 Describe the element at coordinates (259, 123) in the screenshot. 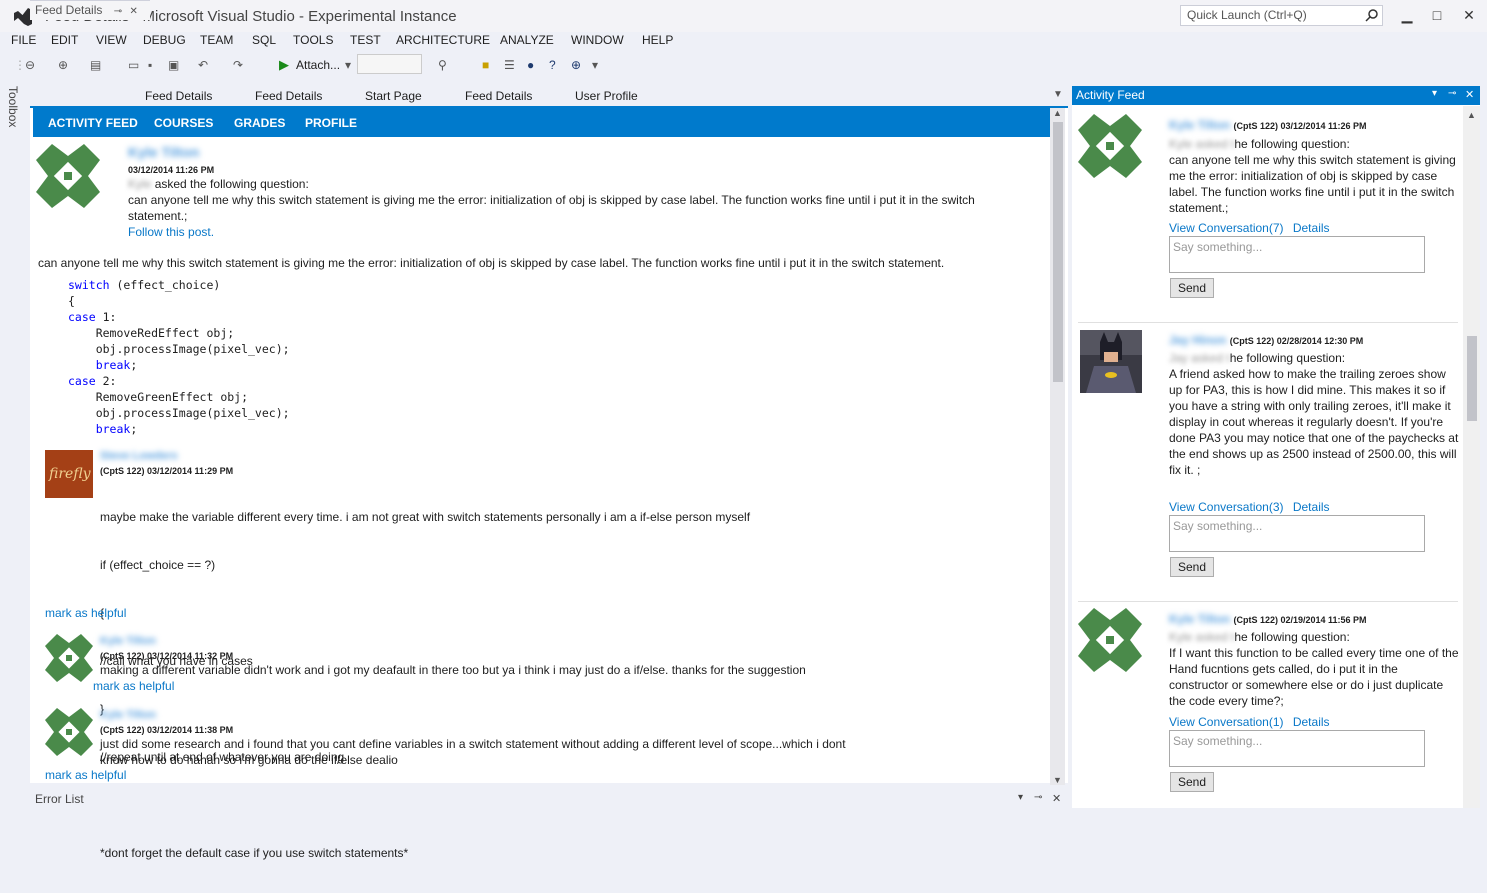

I see `nav-grades: GRADES` at that location.